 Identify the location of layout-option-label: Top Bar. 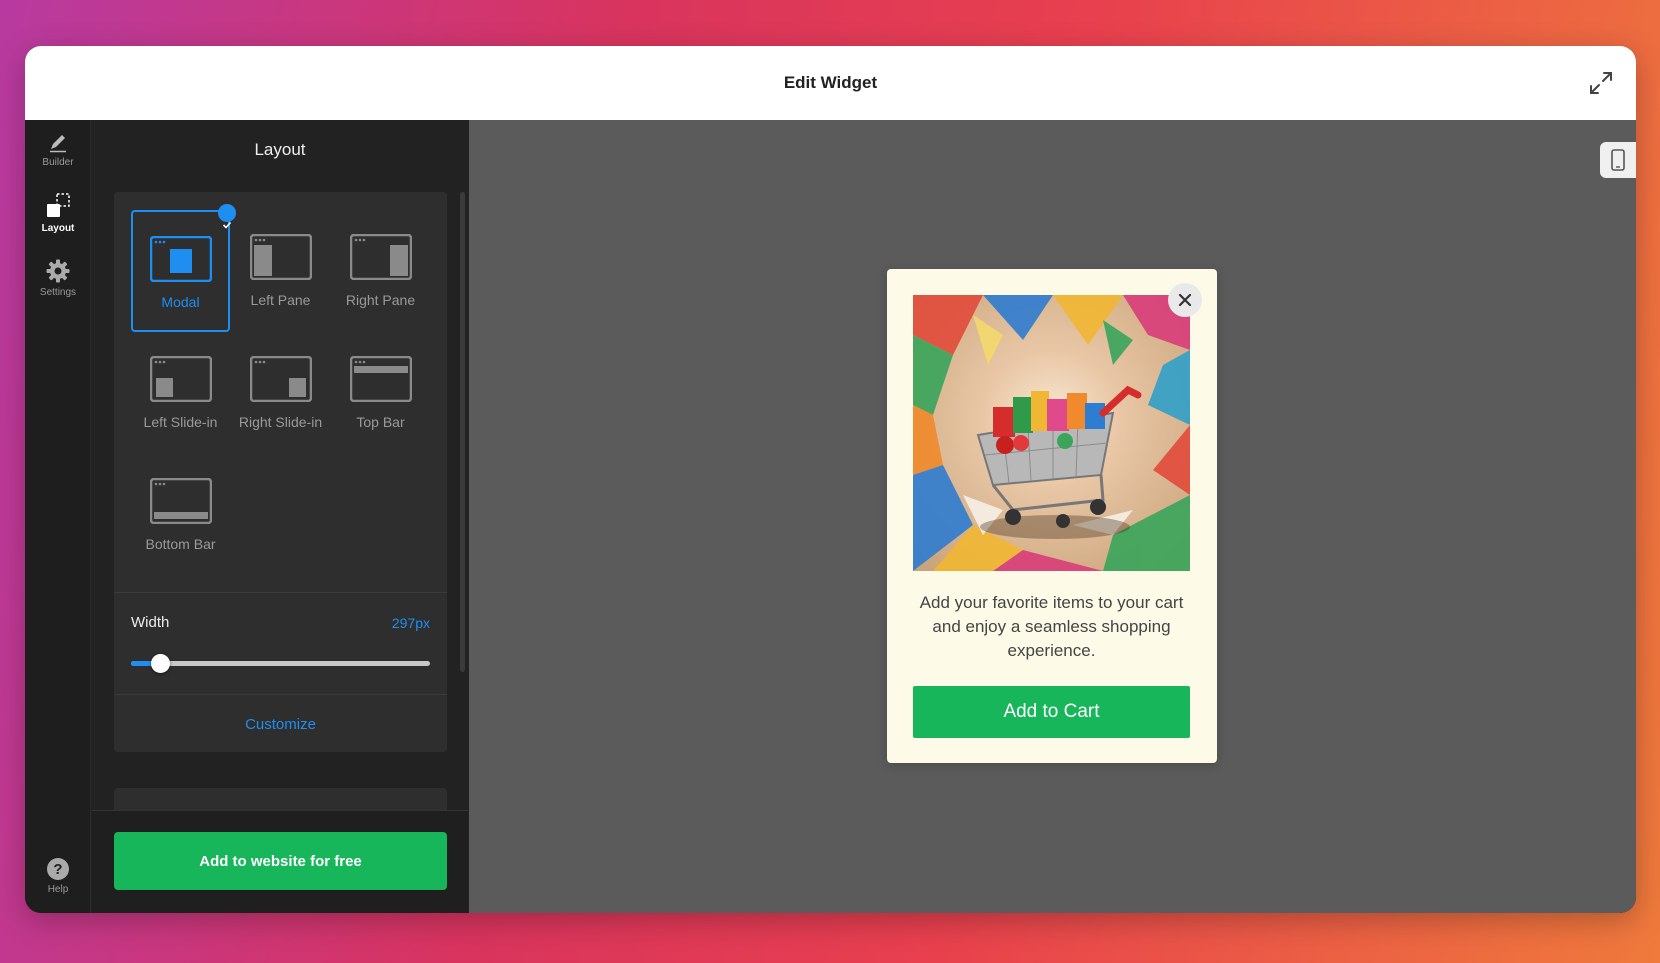
(380, 422).